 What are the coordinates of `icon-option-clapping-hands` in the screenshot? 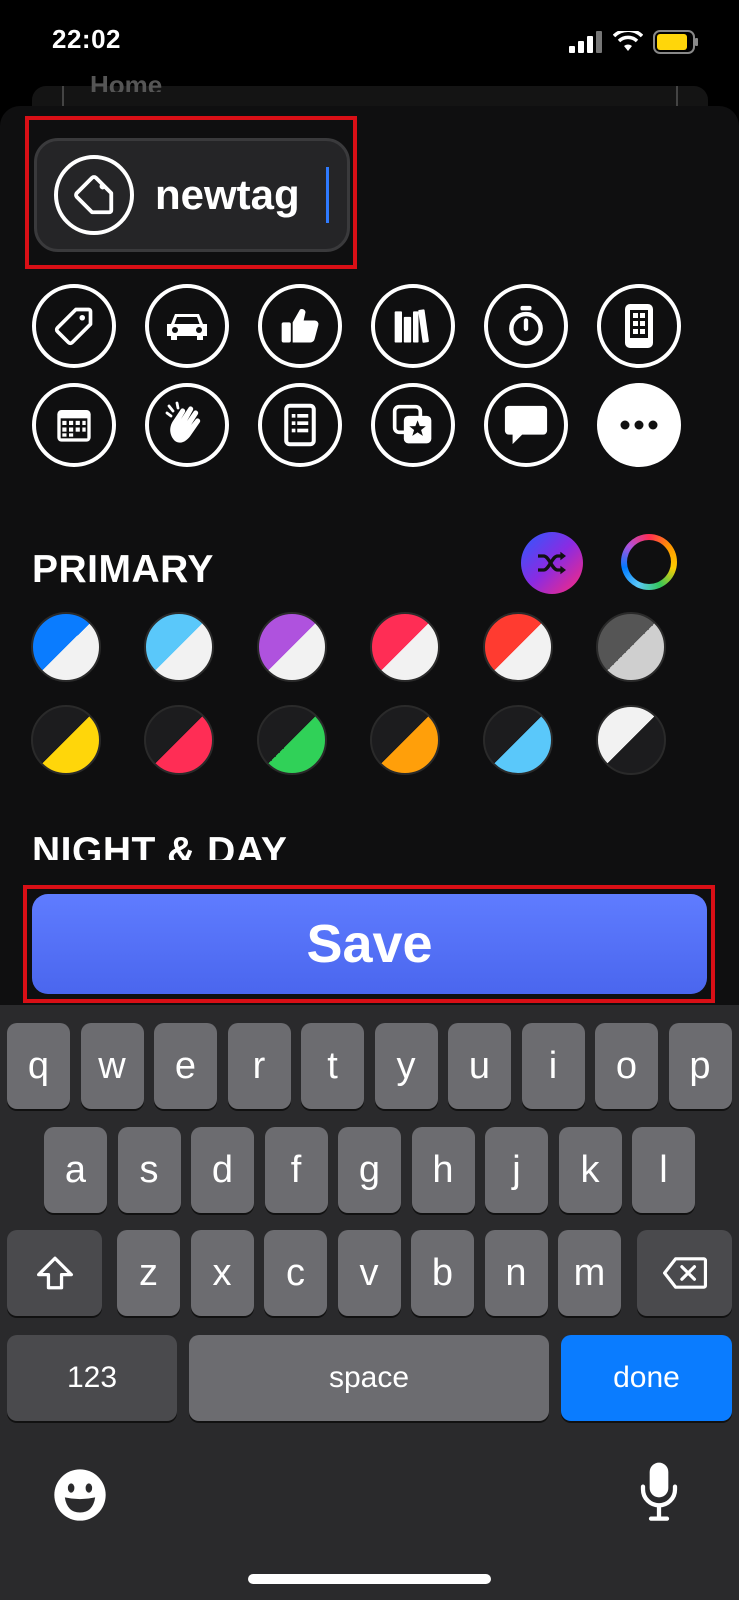 It's located at (187, 425).